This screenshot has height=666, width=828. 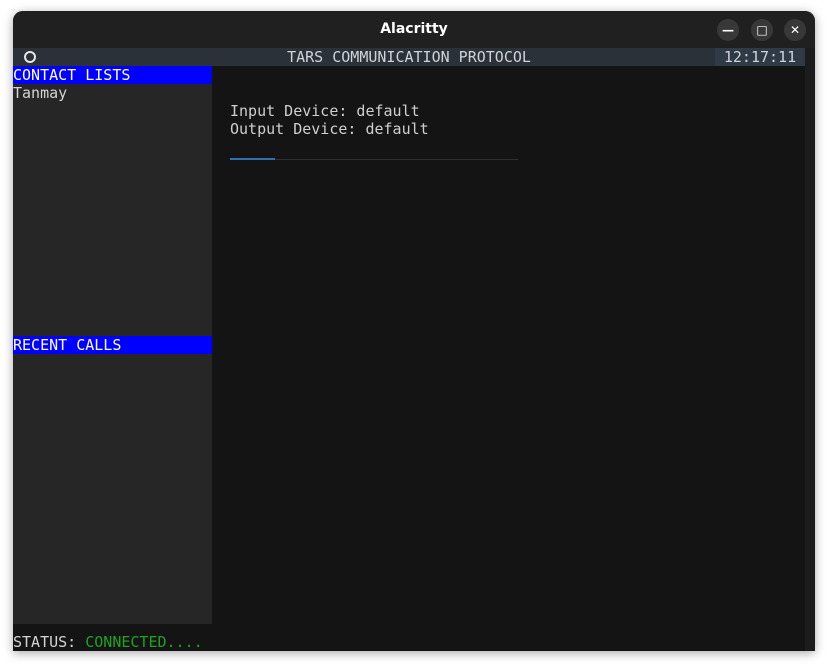 I want to click on recent-calls-header: RECENT CALLS, so click(x=112, y=345).